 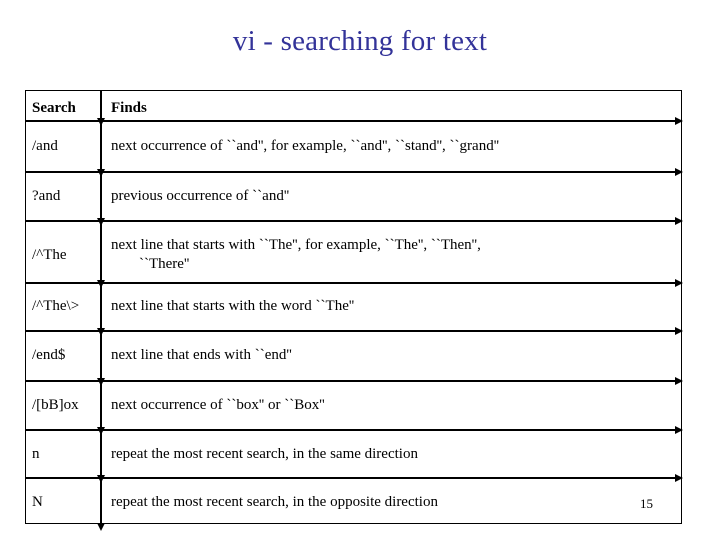 What do you see at coordinates (646, 503) in the screenshot?
I see `page-number: 15` at bounding box center [646, 503].